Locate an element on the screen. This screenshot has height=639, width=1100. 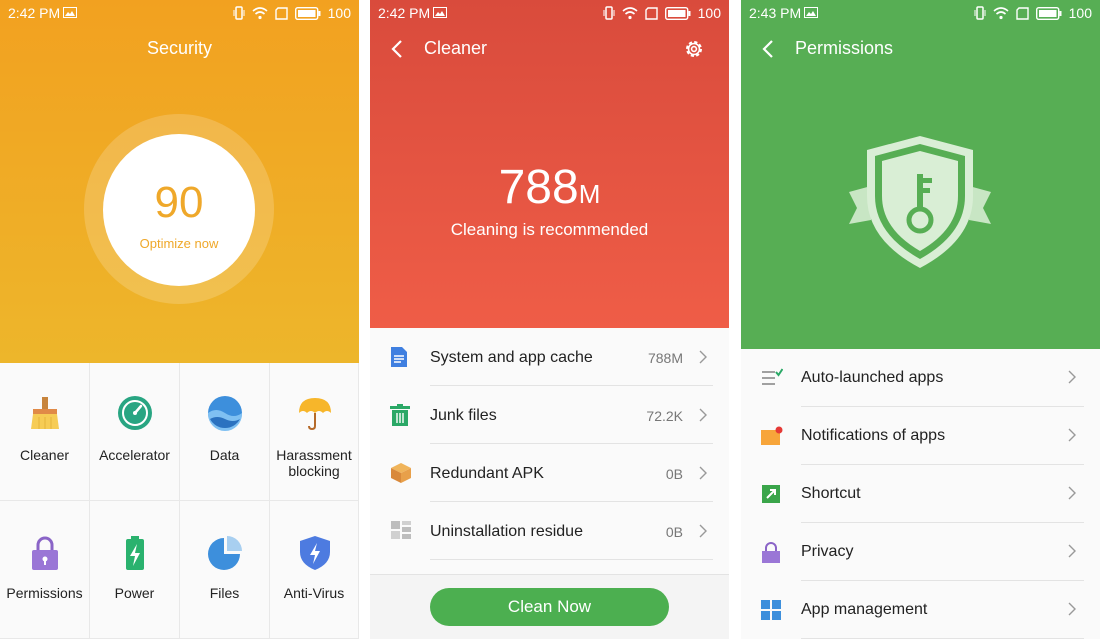
page-title: Security is located at coordinates (179, 48).